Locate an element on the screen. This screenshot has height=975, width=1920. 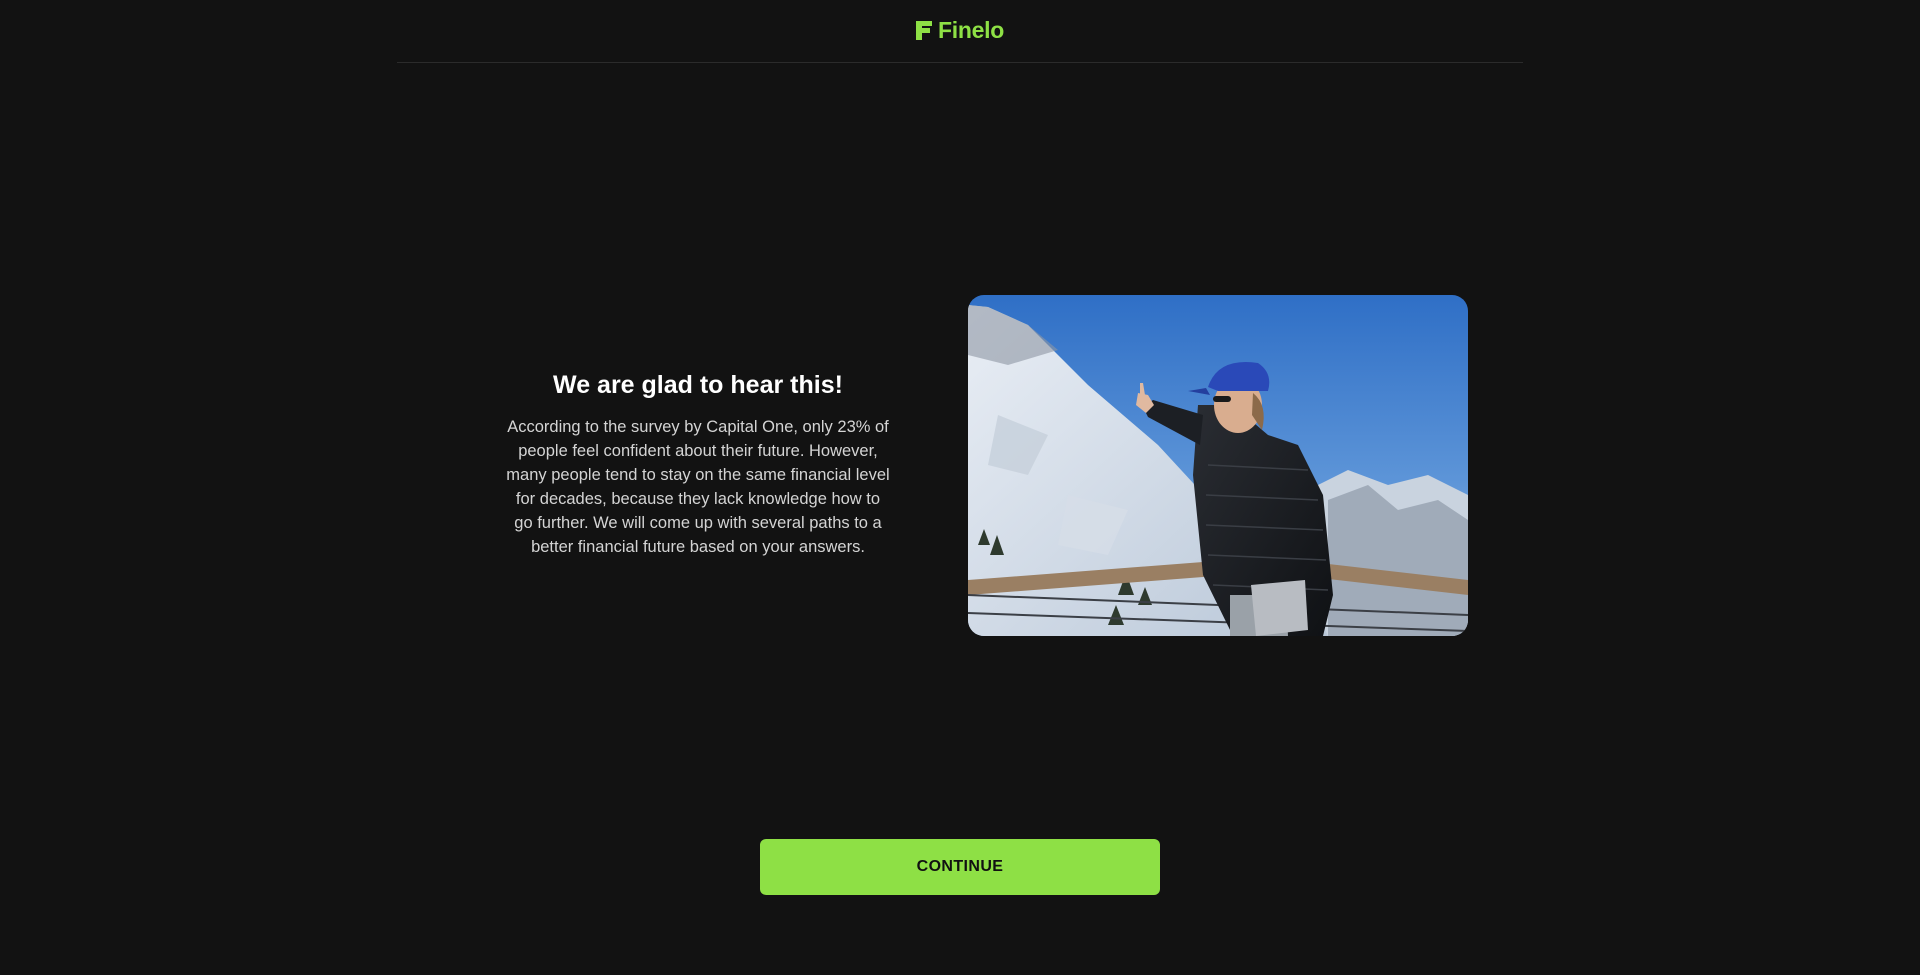
brand-name: Finelo is located at coordinates (971, 30).